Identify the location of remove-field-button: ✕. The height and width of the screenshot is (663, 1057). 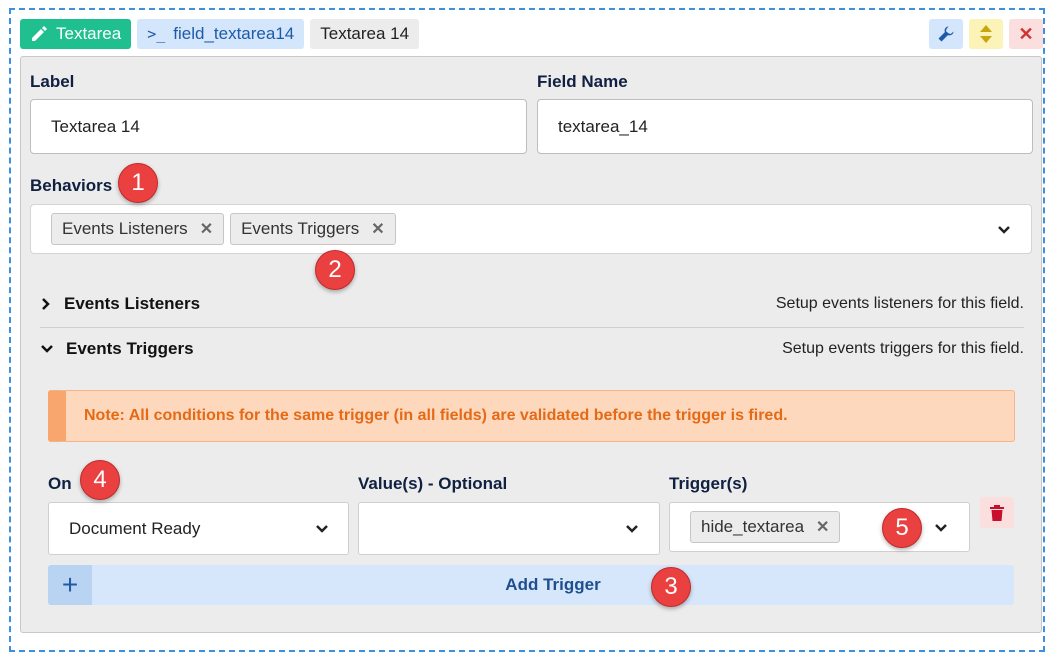
(1026, 34).